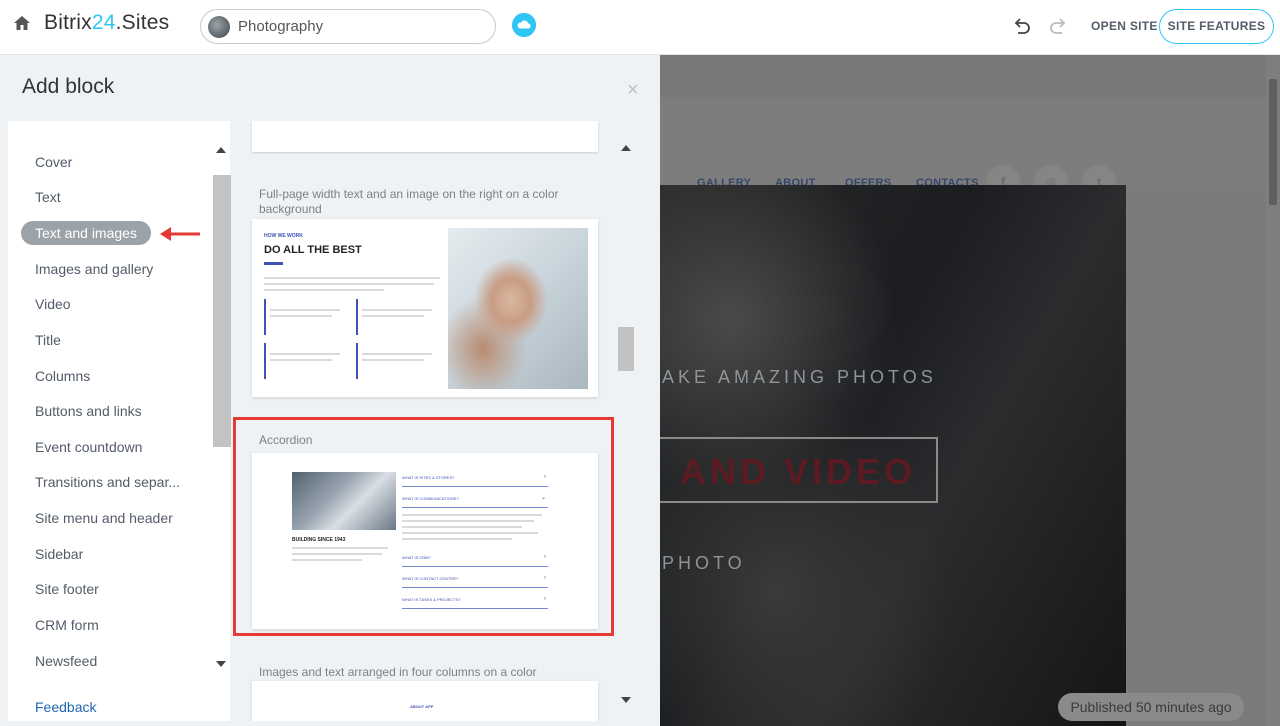 The width and height of the screenshot is (1280, 726). I want to click on close-icon: ×, so click(633, 90).